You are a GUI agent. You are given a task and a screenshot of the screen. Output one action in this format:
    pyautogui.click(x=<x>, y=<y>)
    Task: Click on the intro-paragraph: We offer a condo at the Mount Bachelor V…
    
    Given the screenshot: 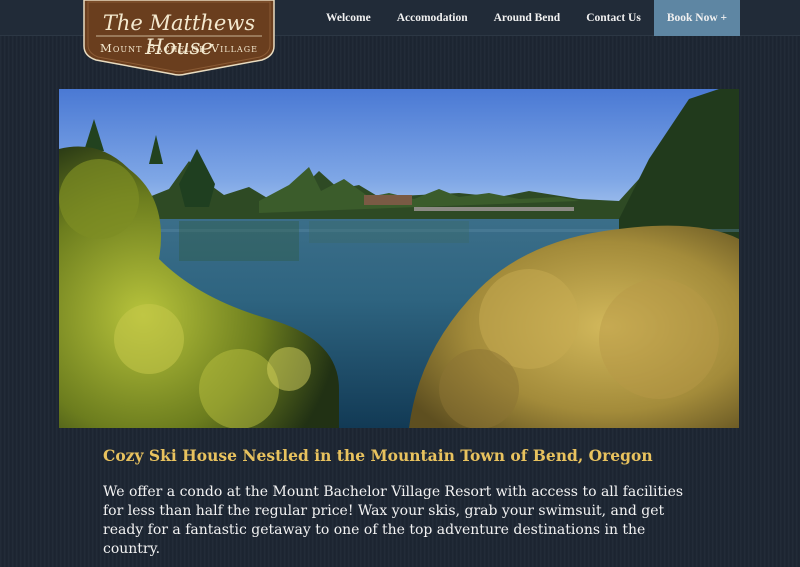 What is the action you would take?
    pyautogui.click(x=393, y=520)
    